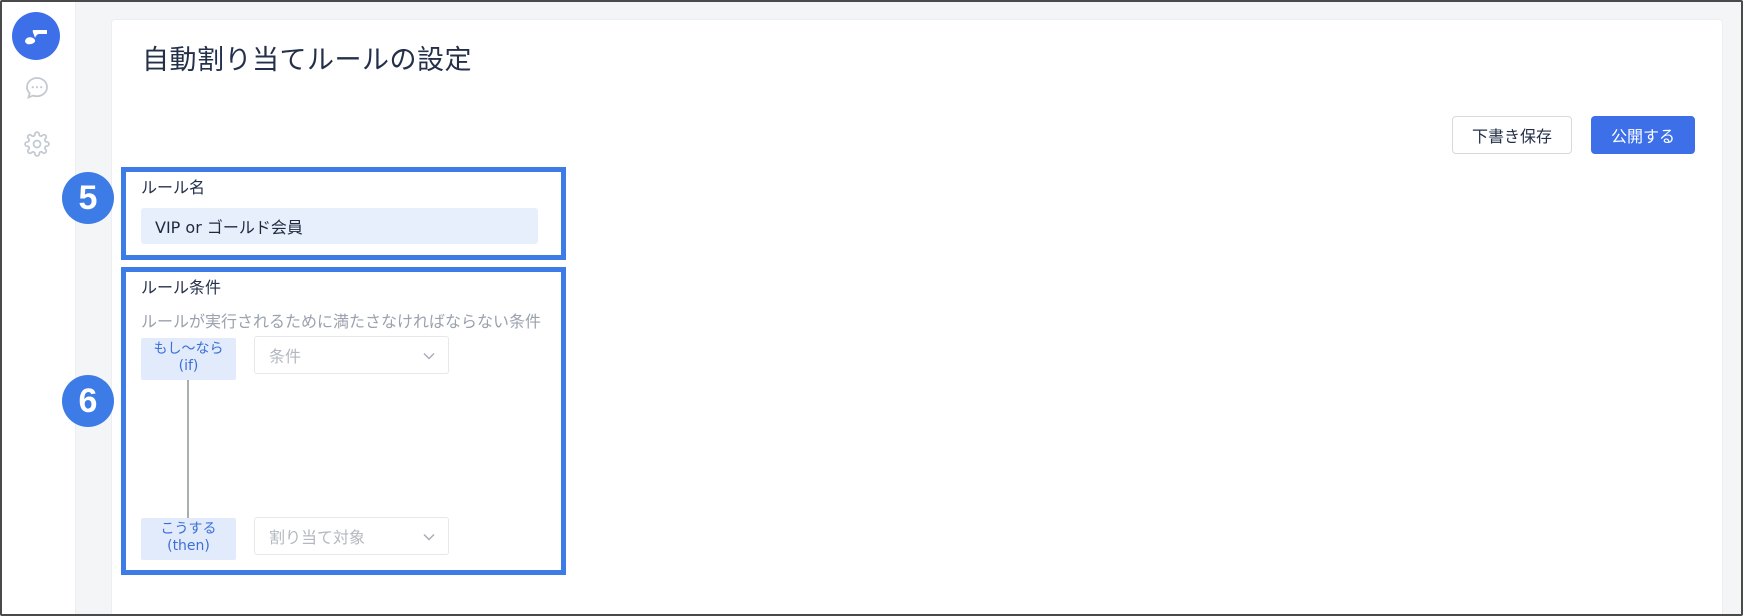 Image resolution: width=1743 pixels, height=616 pixels. Describe the element at coordinates (1512, 135) in the screenshot. I see `save-draft-button: 下書き保存` at that location.